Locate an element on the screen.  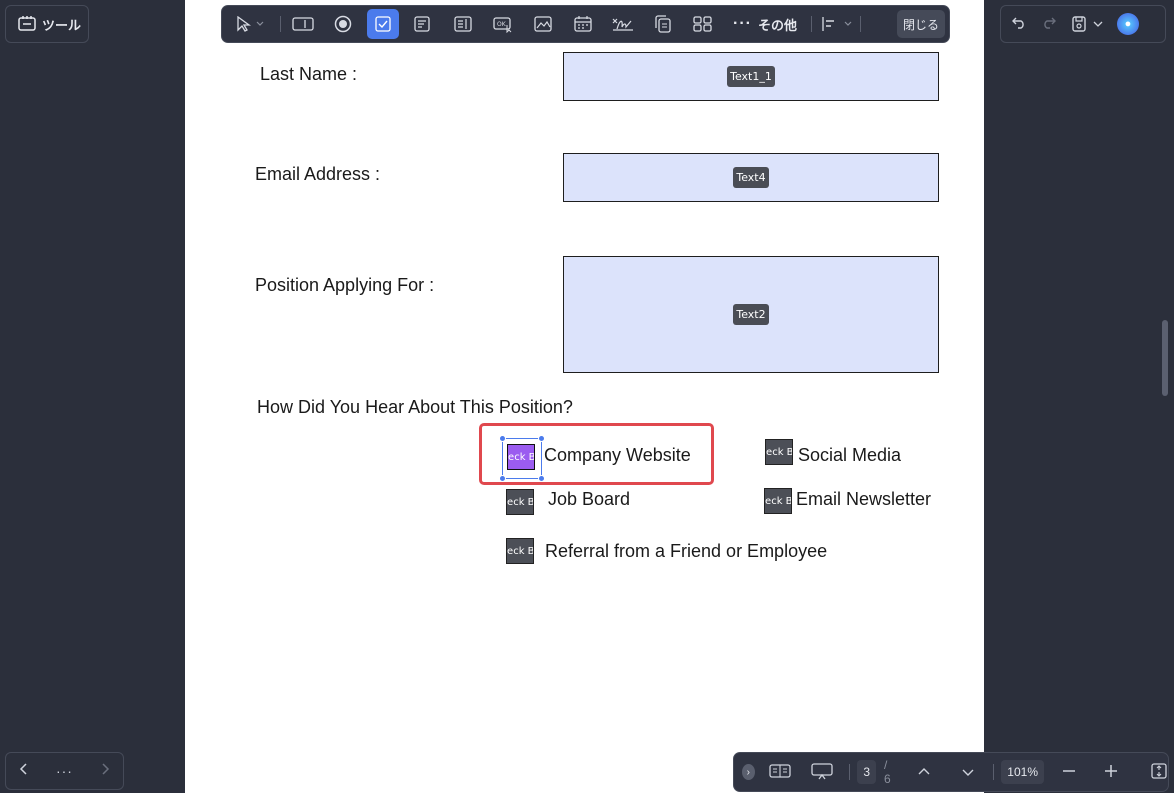
signature-icon is located at coordinates (622, 24).